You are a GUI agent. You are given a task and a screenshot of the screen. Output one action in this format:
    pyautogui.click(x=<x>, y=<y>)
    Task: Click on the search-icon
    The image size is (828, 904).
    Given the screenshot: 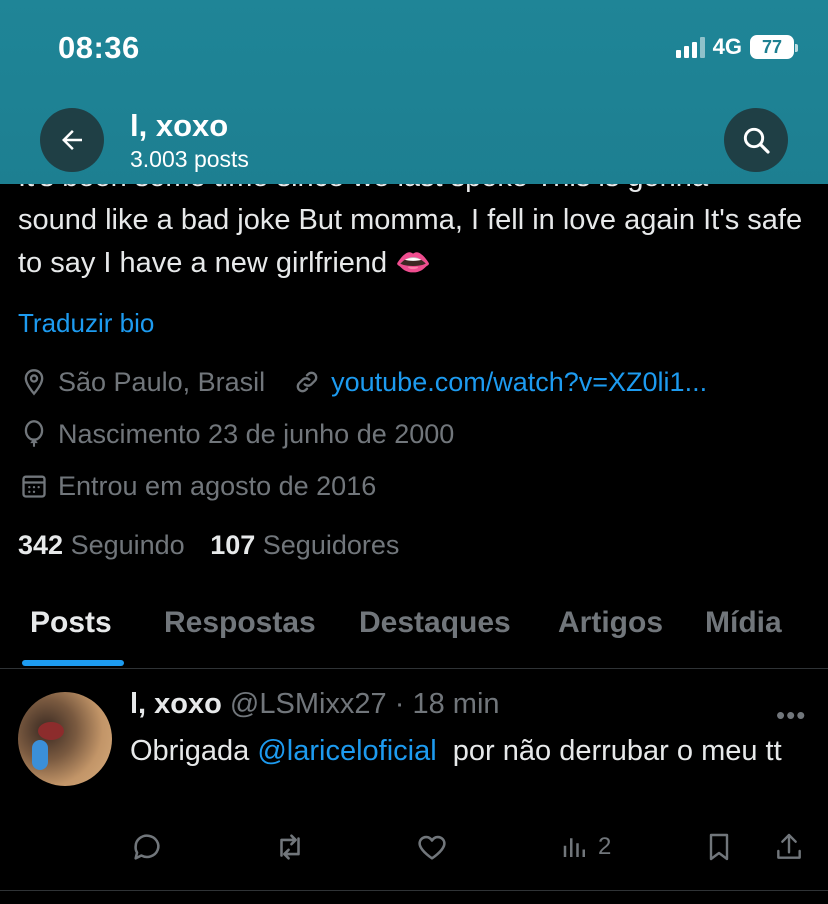 What is the action you would take?
    pyautogui.click(x=756, y=140)
    